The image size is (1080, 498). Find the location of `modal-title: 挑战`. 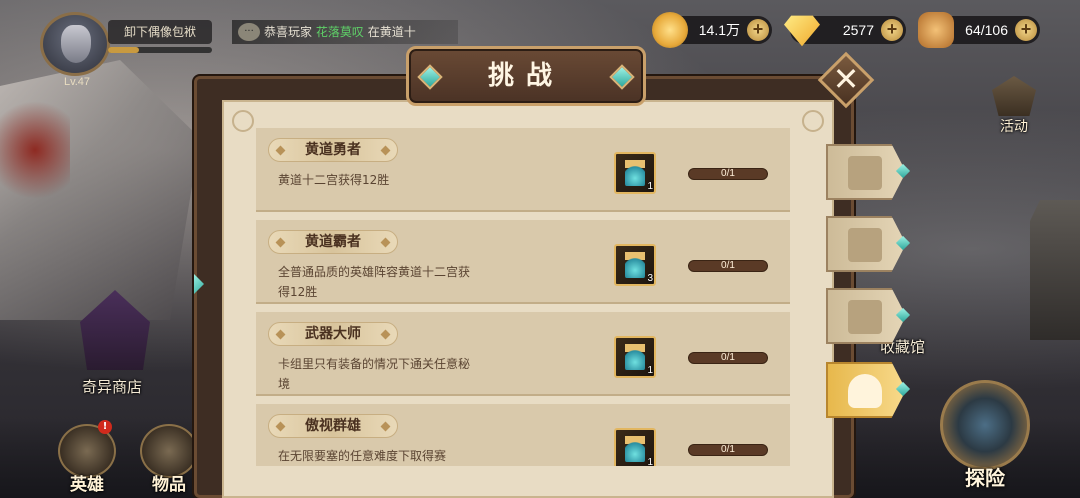

modal-title: 挑战 is located at coordinates (525, 76).